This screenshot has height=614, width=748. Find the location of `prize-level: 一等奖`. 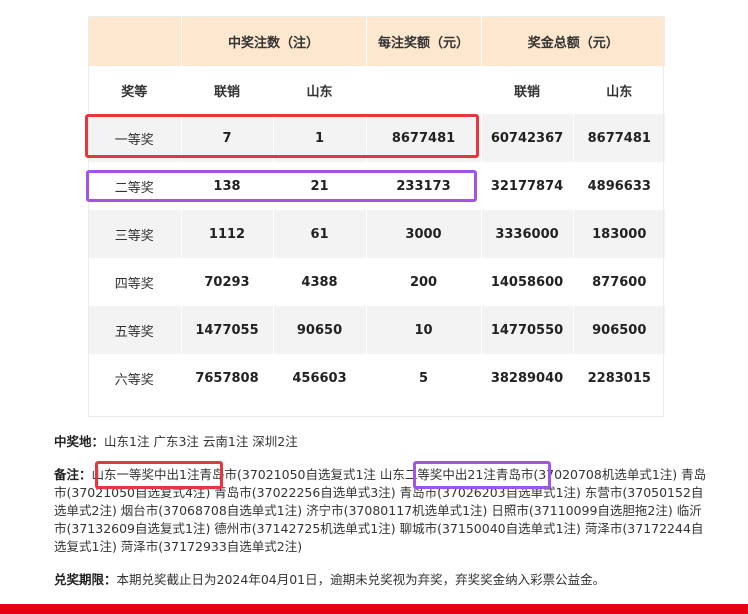

prize-level: 一等奖 is located at coordinates (135, 138).